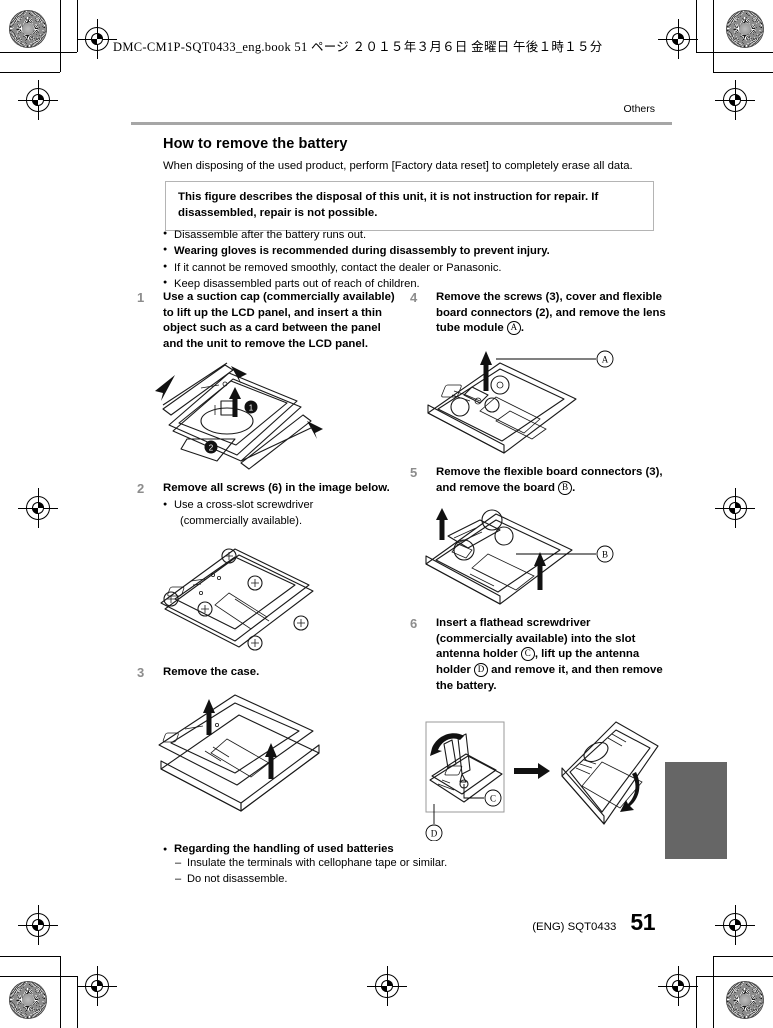 This screenshot has width=773, height=1028. I want to click on figure-step-5: B, so click(540, 556).